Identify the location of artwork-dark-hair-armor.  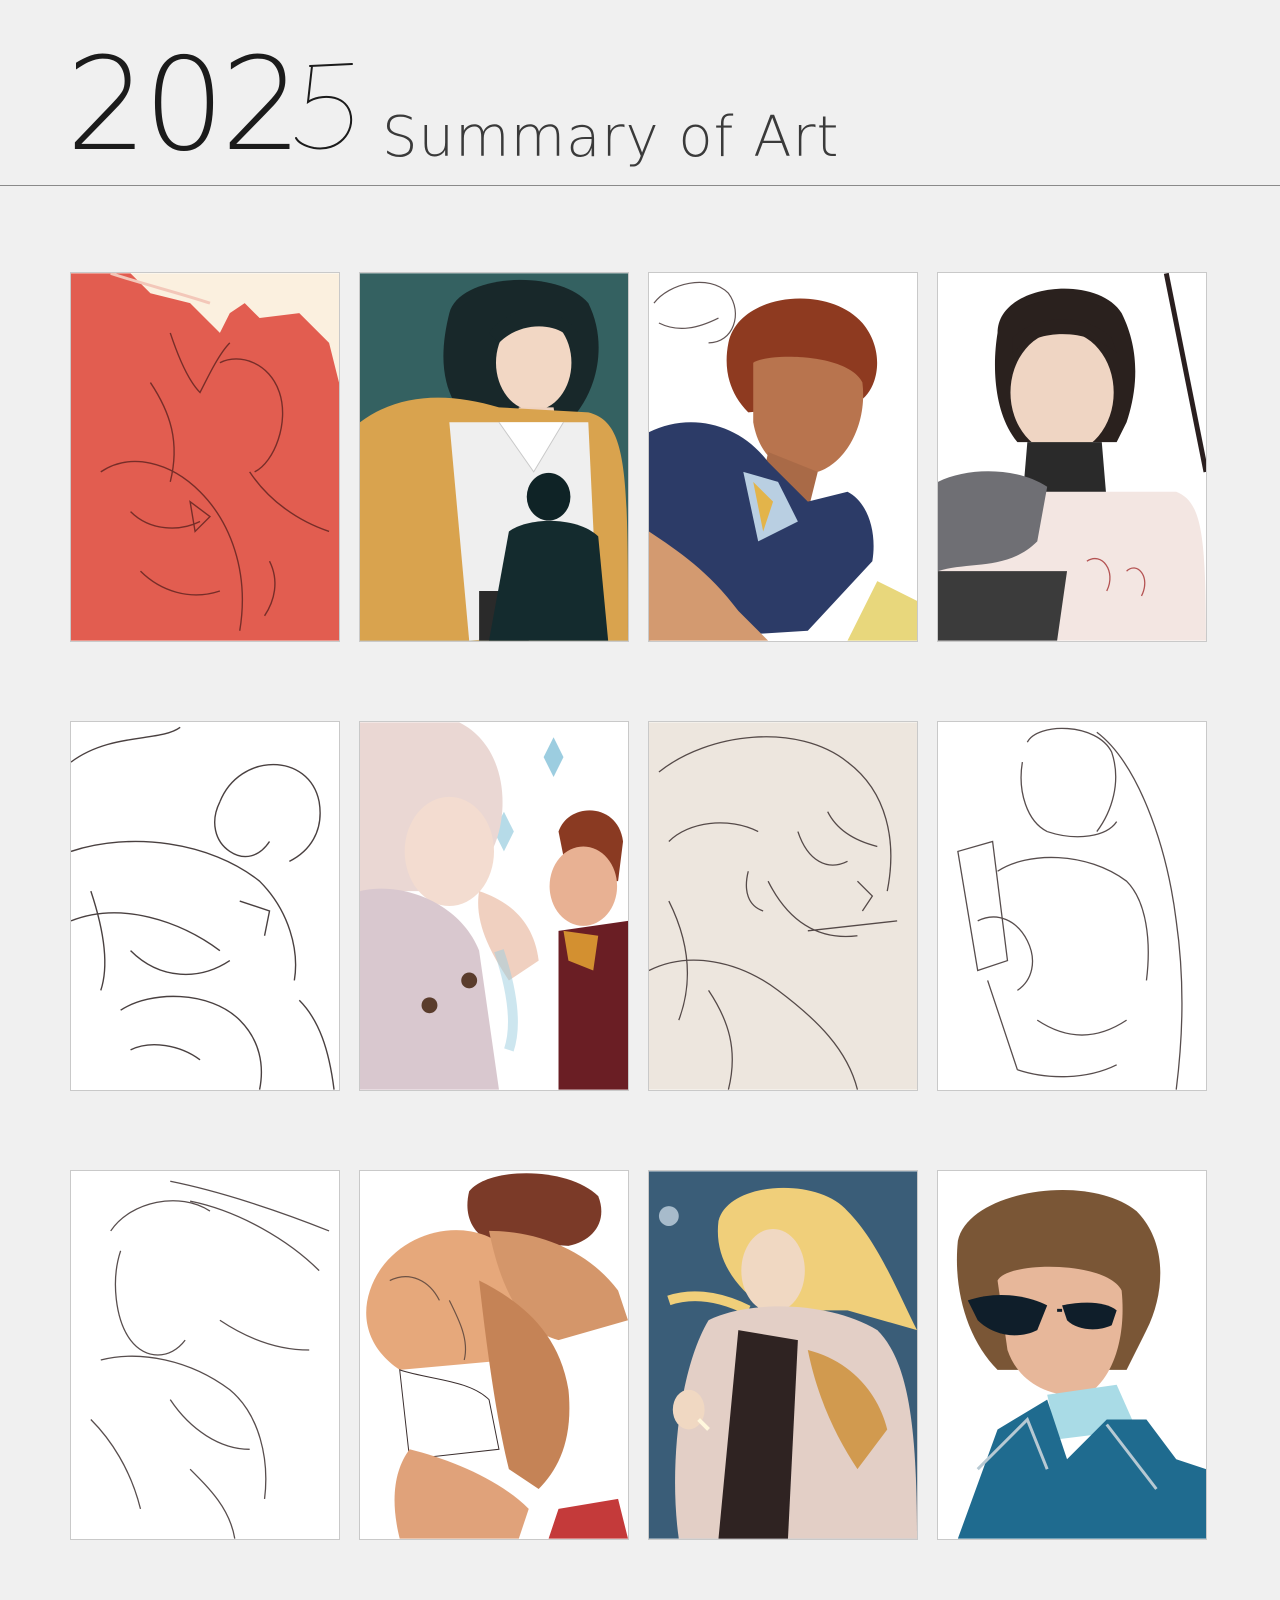
(1072, 457).